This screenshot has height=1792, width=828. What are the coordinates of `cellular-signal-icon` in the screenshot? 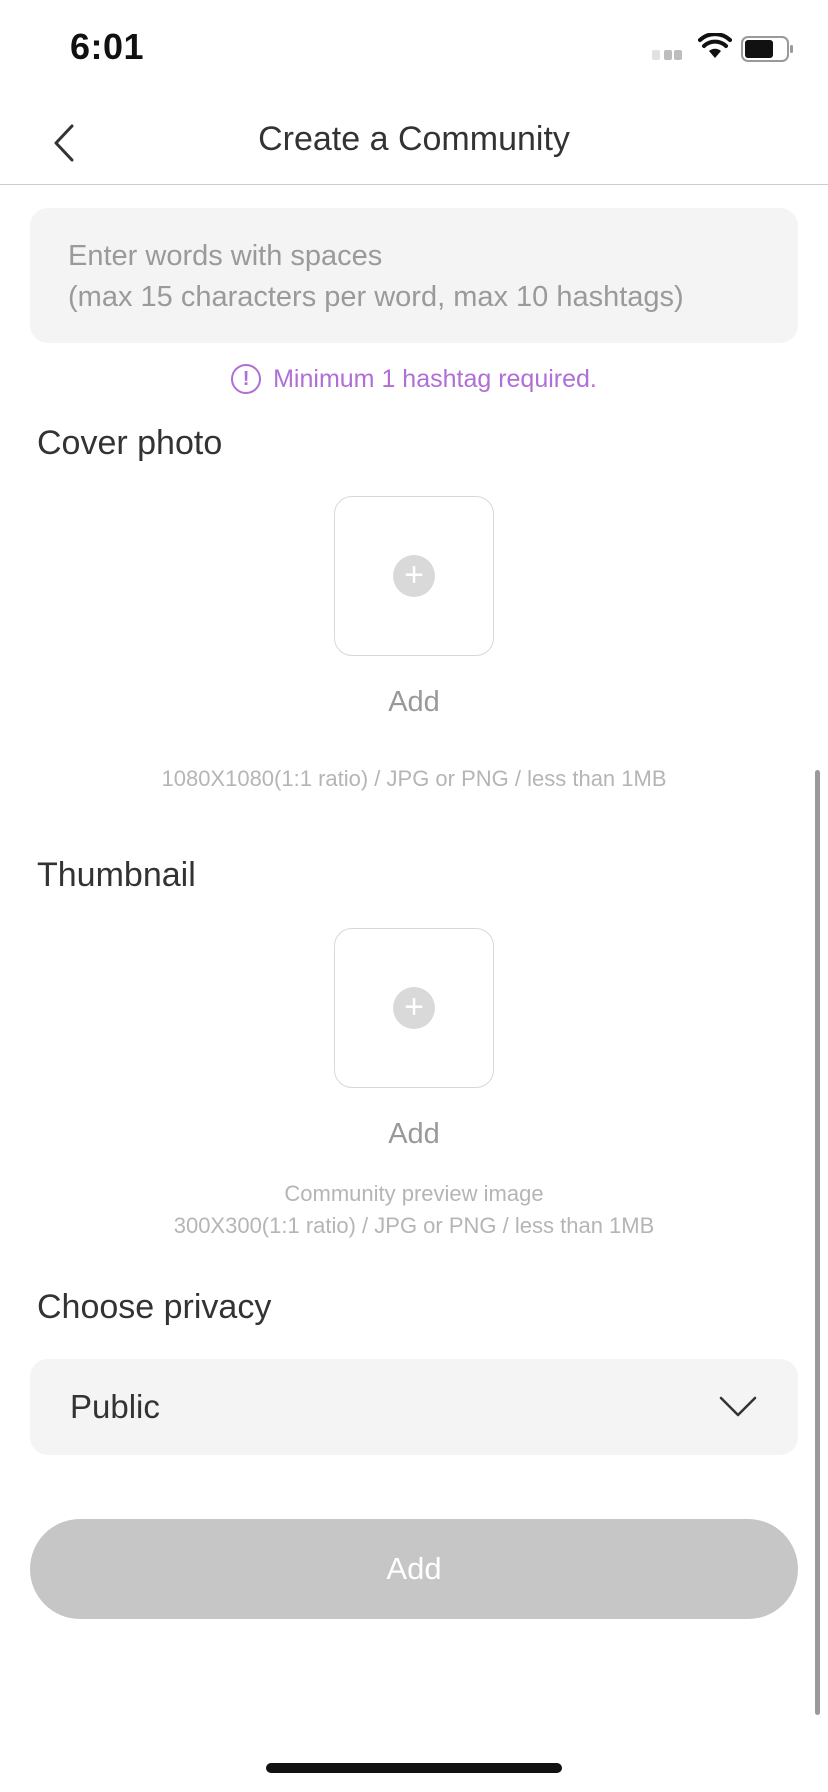 It's located at (667, 55).